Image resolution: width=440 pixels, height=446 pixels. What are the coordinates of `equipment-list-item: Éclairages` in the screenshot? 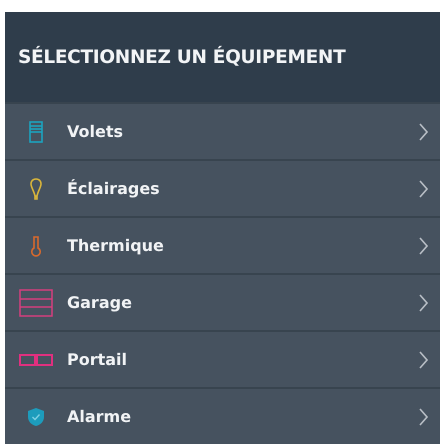 It's located at (222, 188).